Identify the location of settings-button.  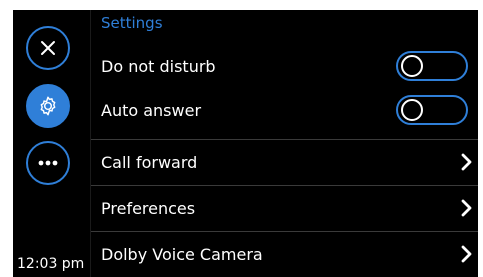
(48, 106).